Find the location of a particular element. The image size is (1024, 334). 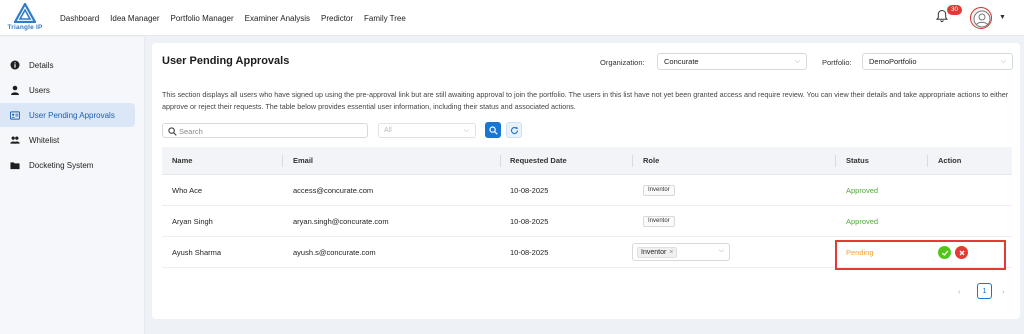

nav-idea-manager: Idea Manager is located at coordinates (134, 18).